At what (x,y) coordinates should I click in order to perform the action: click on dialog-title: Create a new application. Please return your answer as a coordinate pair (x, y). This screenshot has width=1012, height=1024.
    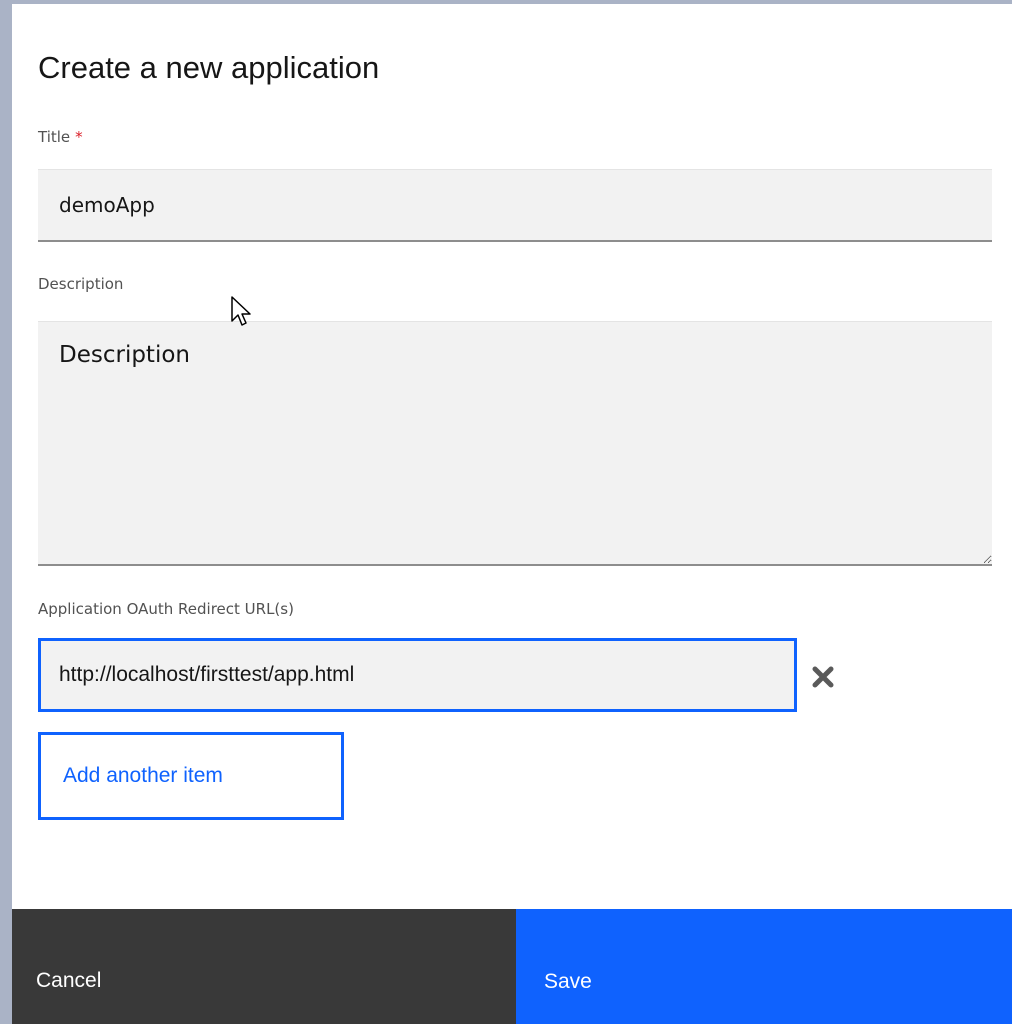
    Looking at the image, I should click on (209, 67).